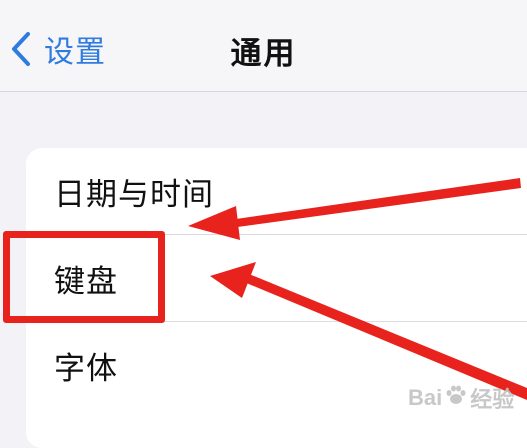 This screenshot has width=527, height=448. Describe the element at coordinates (134, 194) in the screenshot. I see `list-item-label: 日期与时间` at that location.